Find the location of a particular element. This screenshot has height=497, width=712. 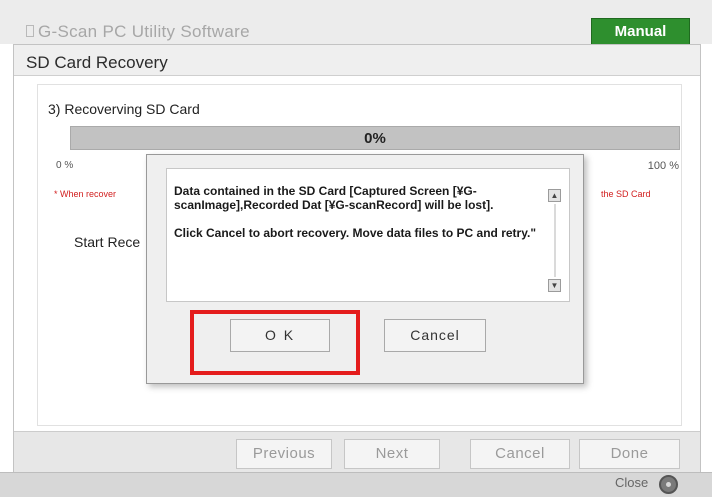

highlight-annotation is located at coordinates (275, 342).